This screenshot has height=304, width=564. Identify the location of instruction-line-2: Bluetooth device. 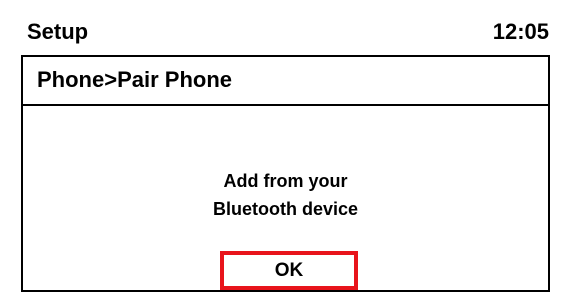
(285, 209).